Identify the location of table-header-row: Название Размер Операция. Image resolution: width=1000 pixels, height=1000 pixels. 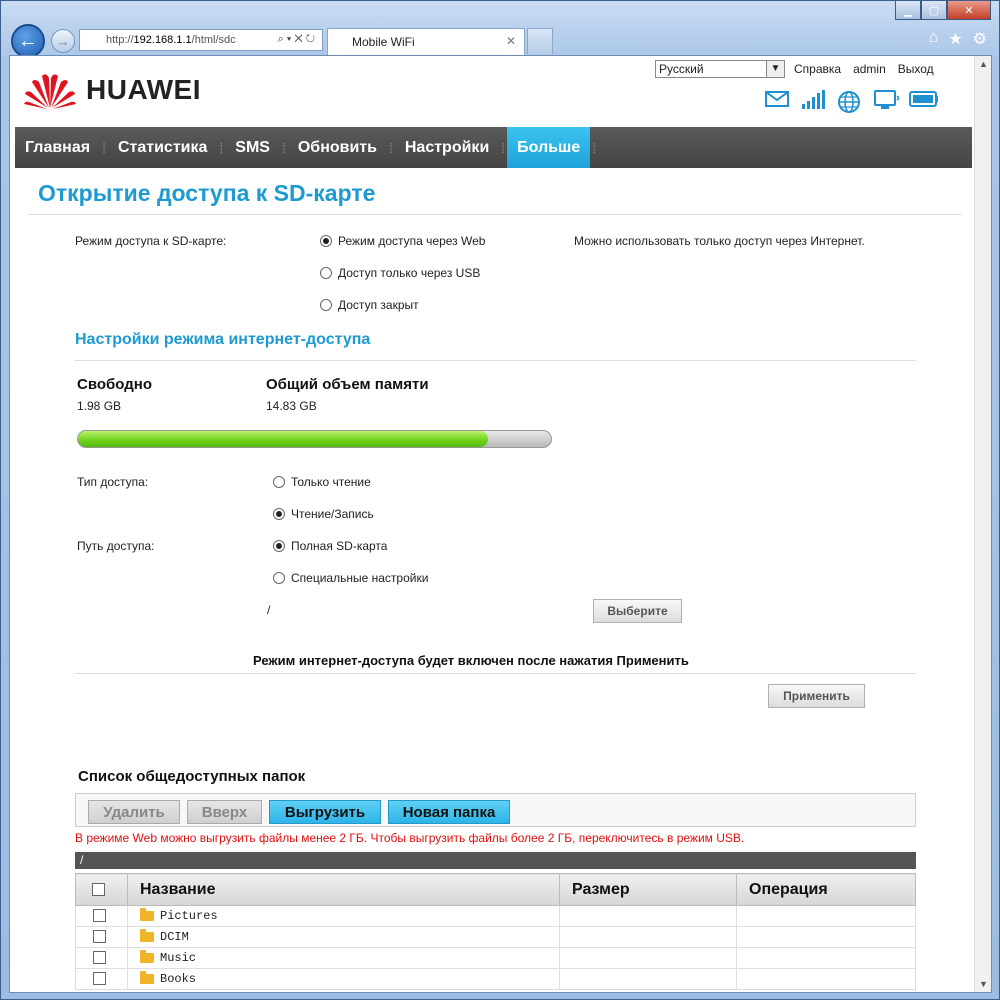
(495, 889).